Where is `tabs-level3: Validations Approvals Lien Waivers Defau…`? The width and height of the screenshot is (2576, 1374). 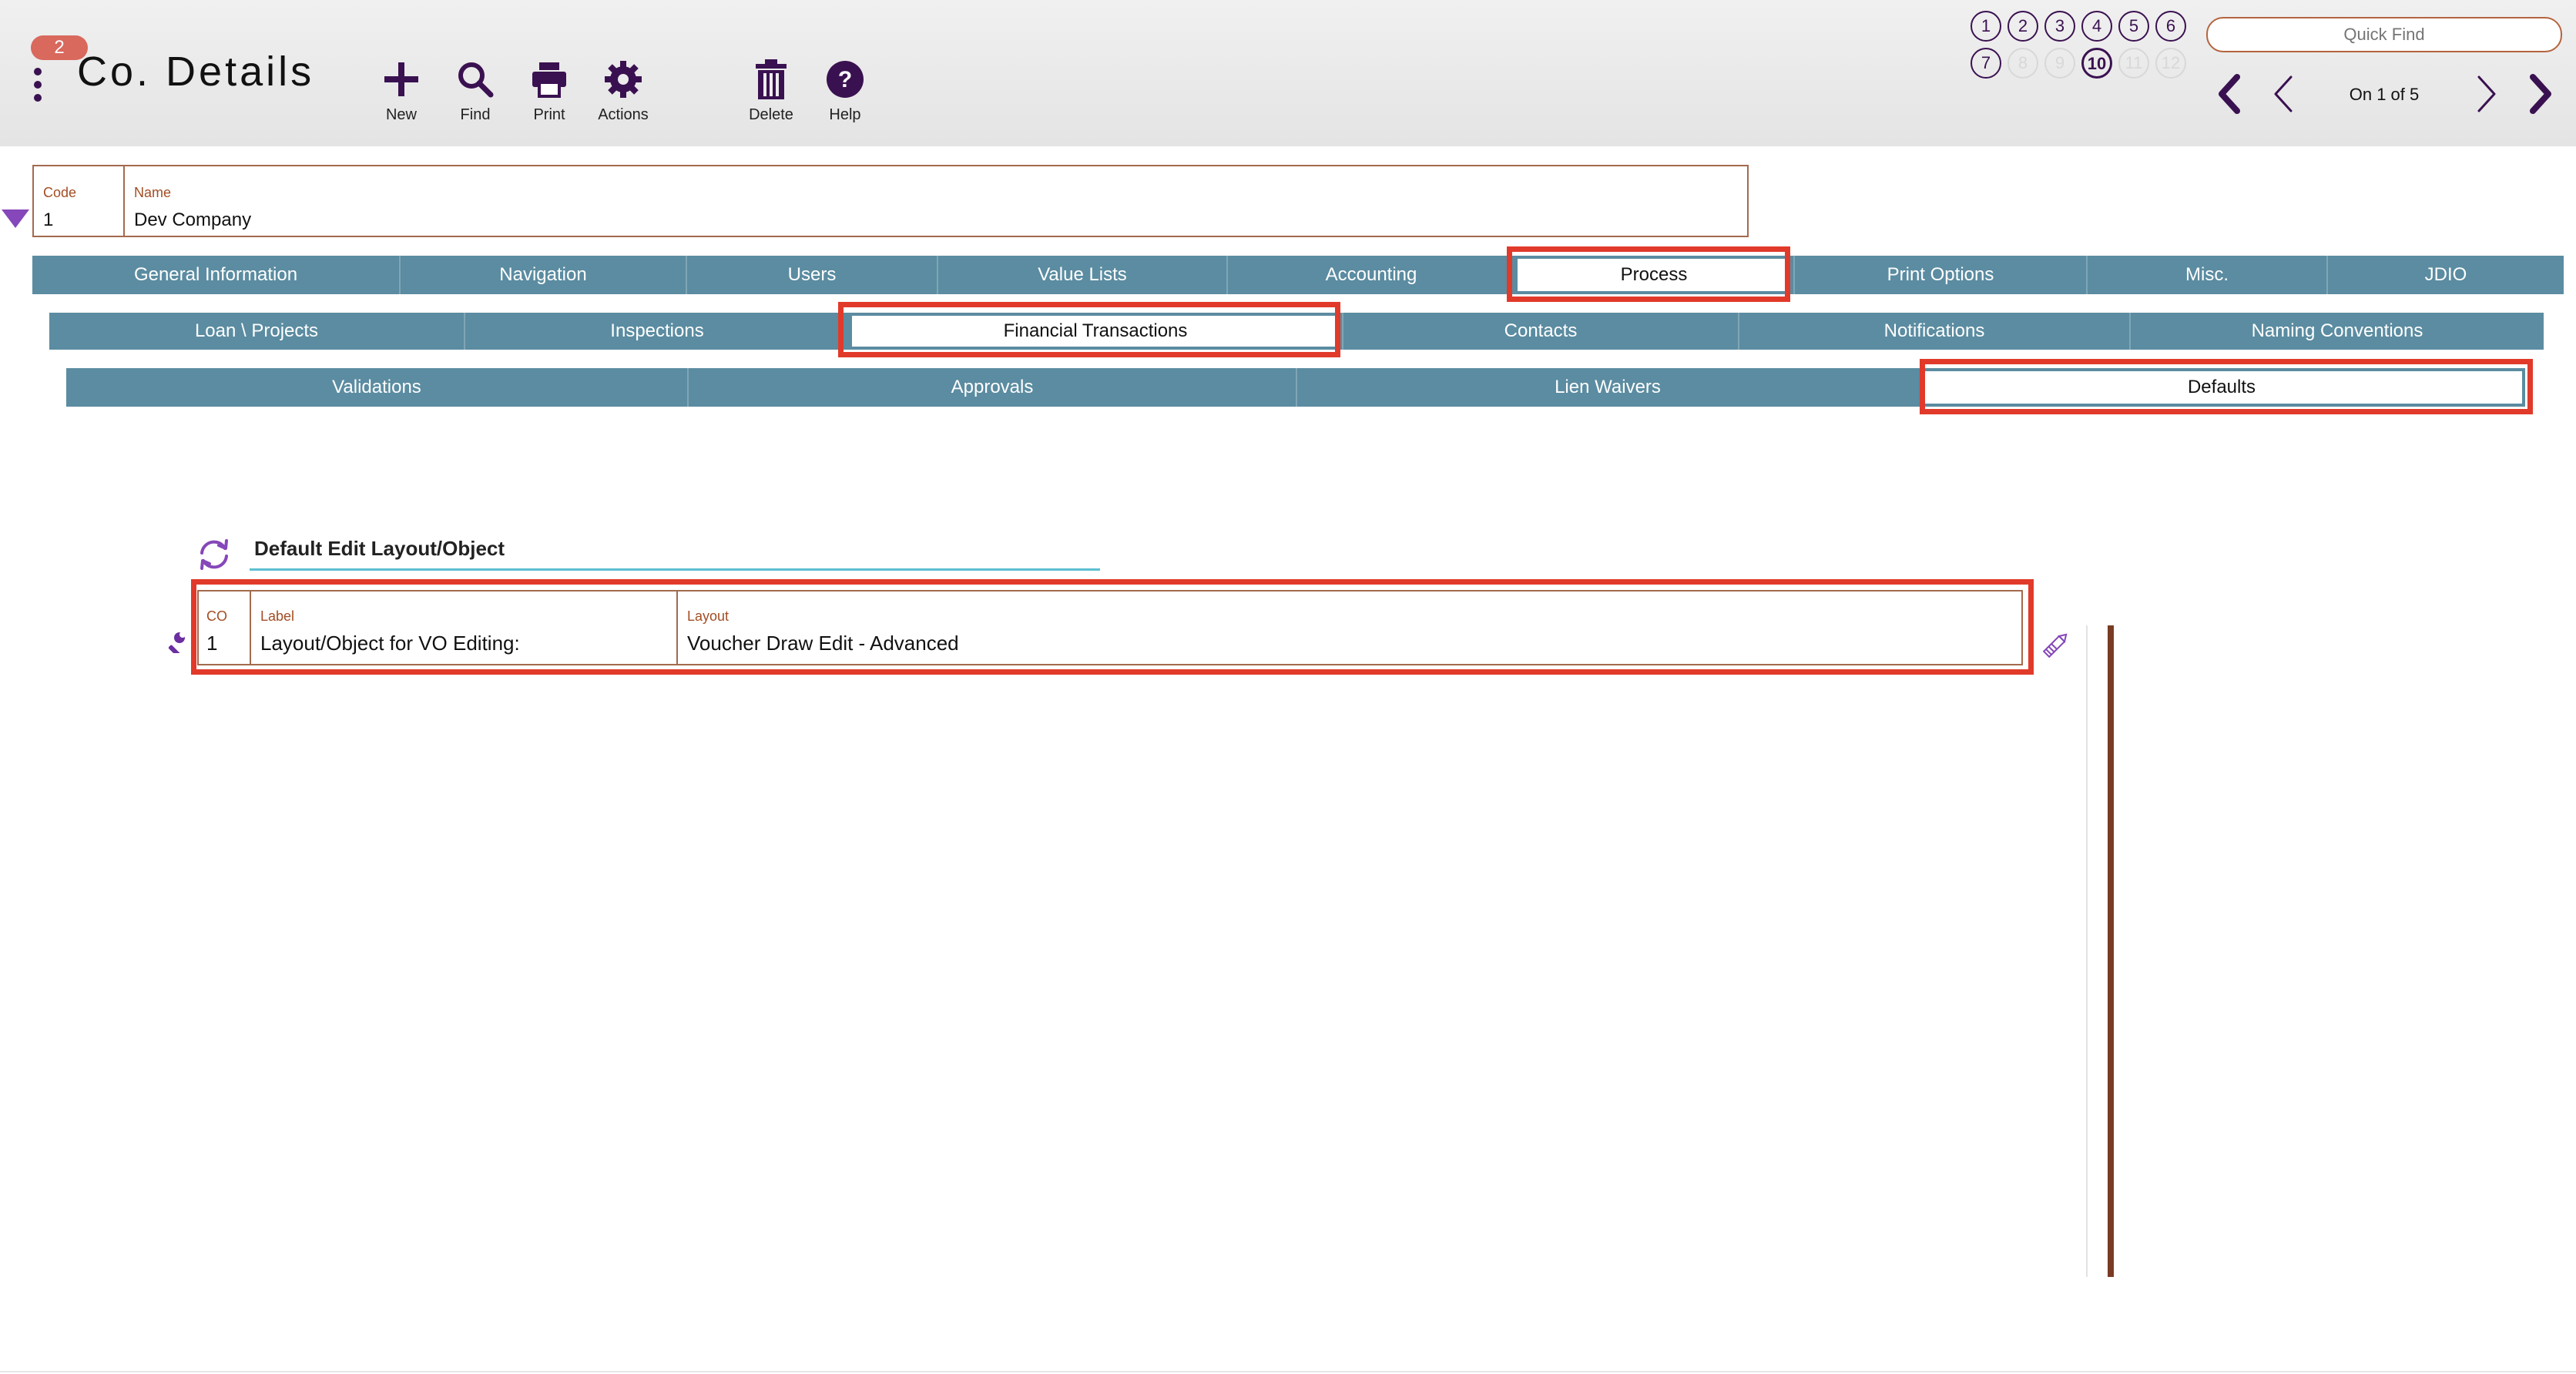
tabs-level3: Validations Approvals Lien Waivers Defau… is located at coordinates (1295, 387).